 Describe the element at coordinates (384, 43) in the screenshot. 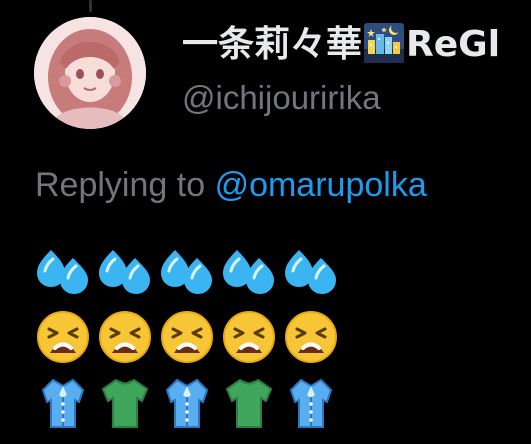

I see `night-city-emoji` at that location.